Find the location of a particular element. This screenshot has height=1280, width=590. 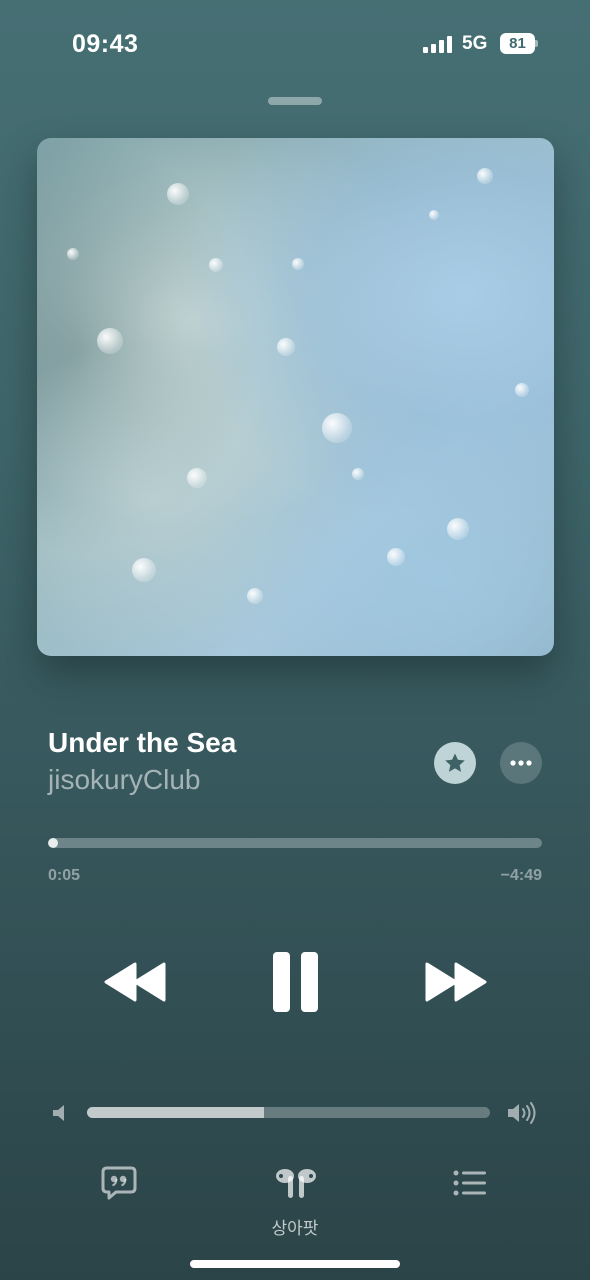

list-icon is located at coordinates (469, 1183).